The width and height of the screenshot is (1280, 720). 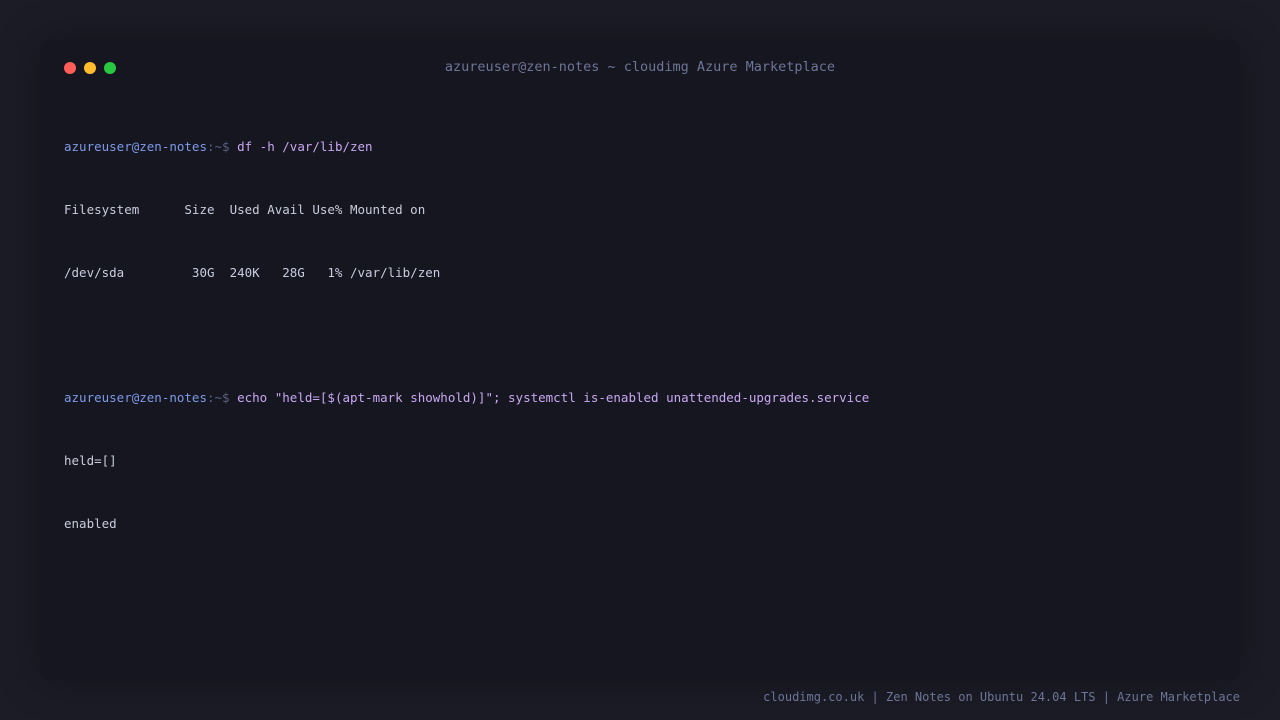 What do you see at coordinates (90, 523) in the screenshot?
I see `output-line: enabled` at bounding box center [90, 523].